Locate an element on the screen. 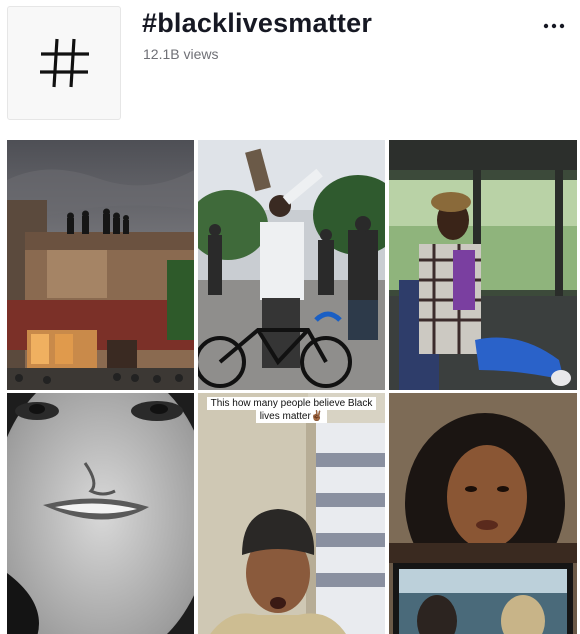  hashtag-title: #blacklivesmatter is located at coordinates (257, 23).